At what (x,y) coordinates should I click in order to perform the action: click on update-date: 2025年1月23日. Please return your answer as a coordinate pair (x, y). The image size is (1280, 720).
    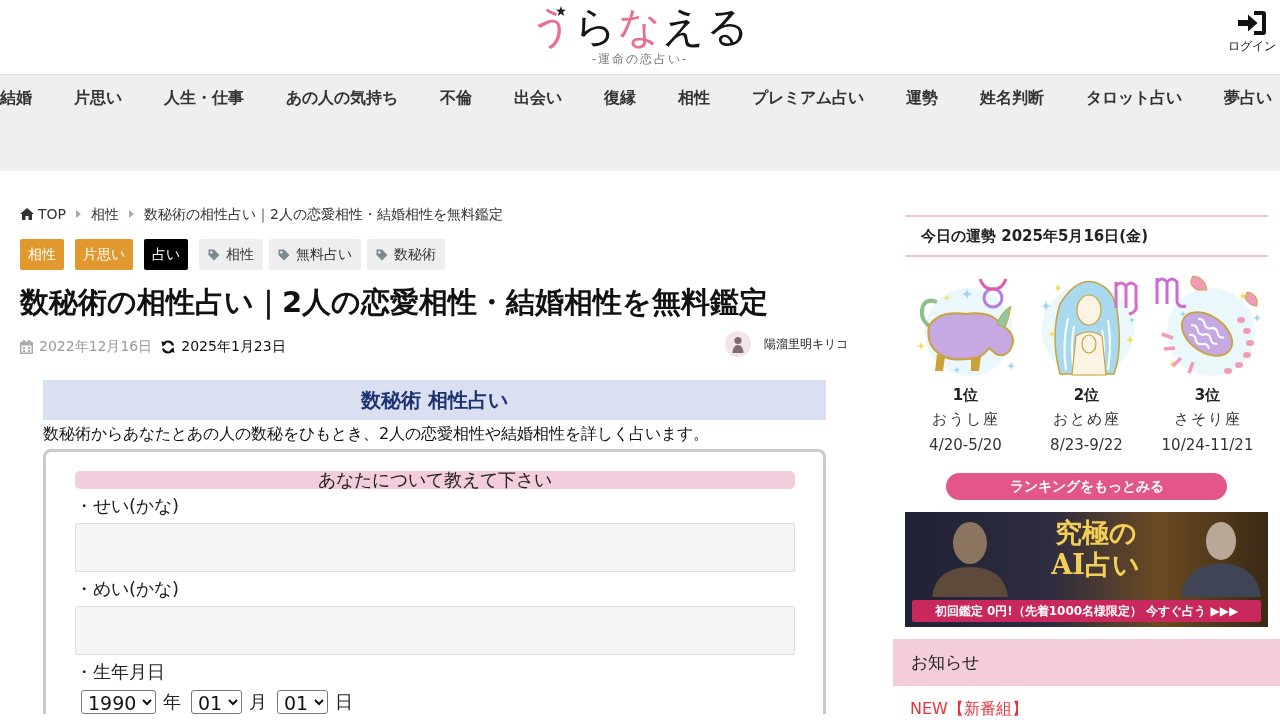
    Looking at the image, I should click on (233, 347).